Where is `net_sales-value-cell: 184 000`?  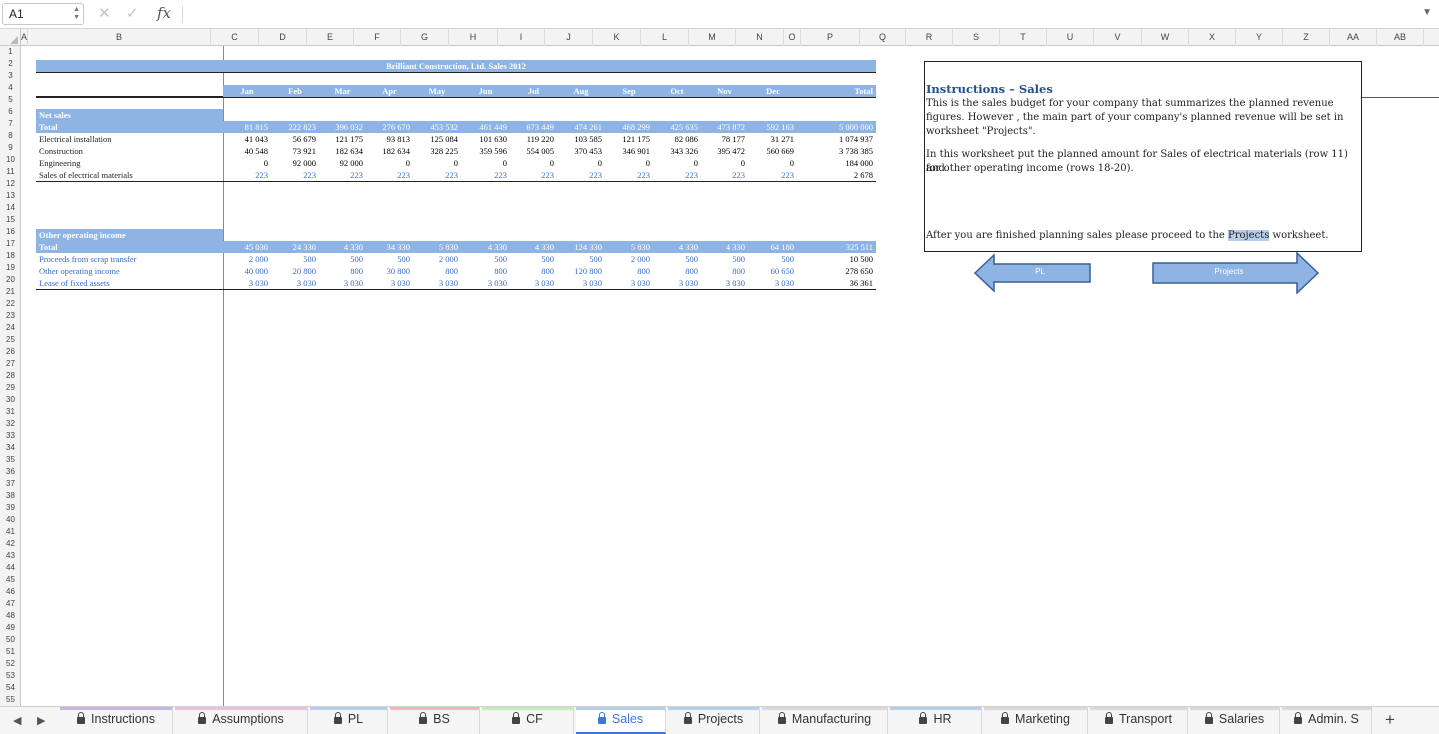
net_sales-value-cell: 184 000 is located at coordinates (838, 163).